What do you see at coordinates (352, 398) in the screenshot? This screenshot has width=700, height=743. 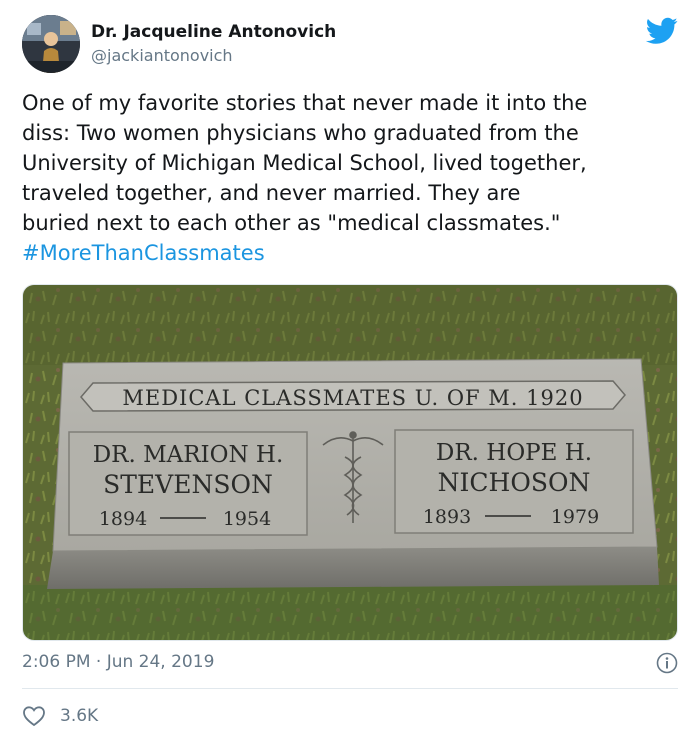 I see `banner-text: MEDICAL CLASSMATES U. OF M. 1920` at bounding box center [352, 398].